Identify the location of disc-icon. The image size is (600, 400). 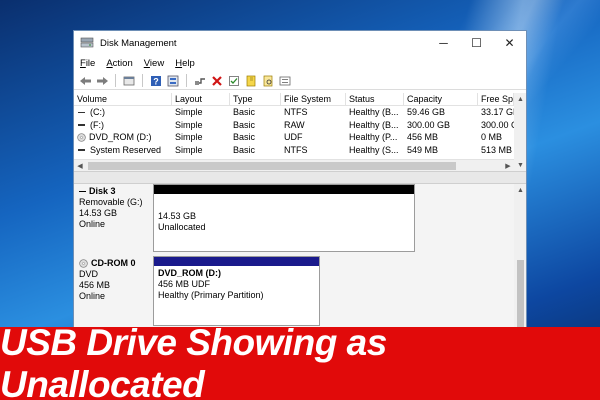
(81, 137).